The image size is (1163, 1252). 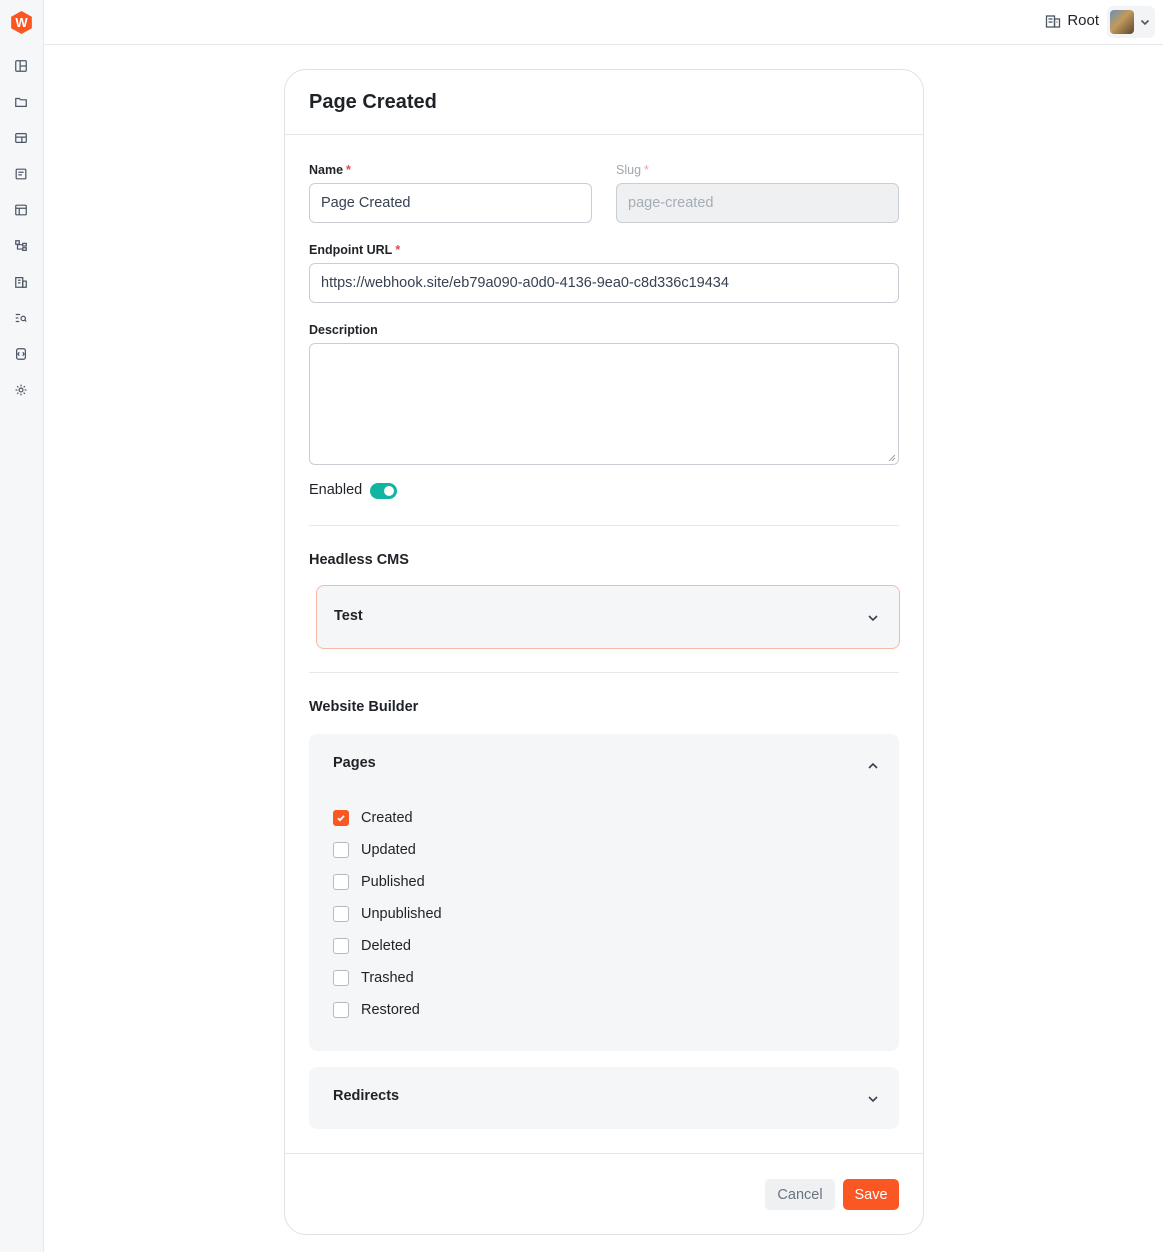 I want to click on event-checkbox-unpublished: Unpublished, so click(x=387, y=914).